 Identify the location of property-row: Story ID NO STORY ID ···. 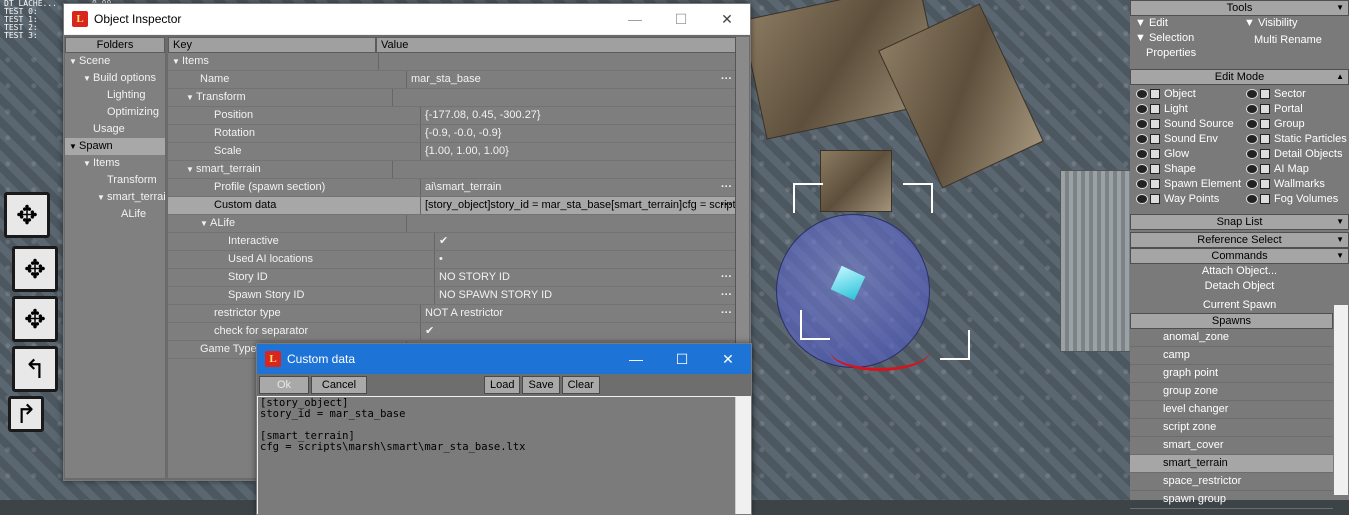
(452, 278).